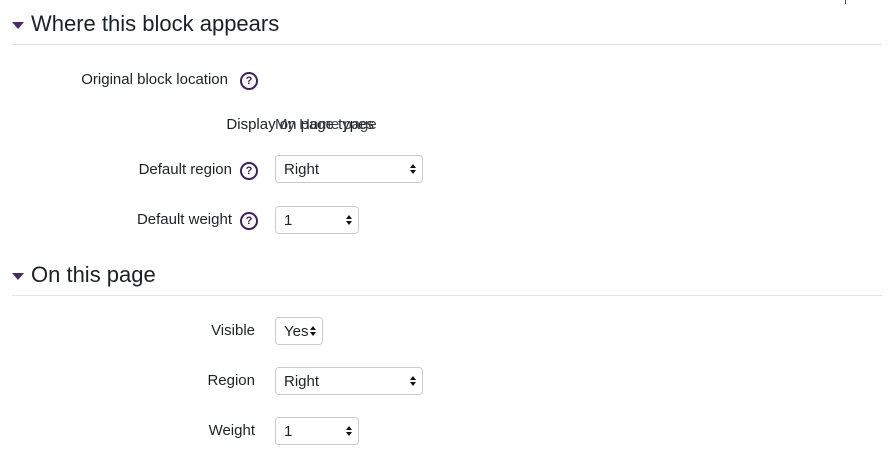 Image resolution: width=894 pixels, height=463 pixels. I want to click on default-region-value: Right, so click(302, 169).